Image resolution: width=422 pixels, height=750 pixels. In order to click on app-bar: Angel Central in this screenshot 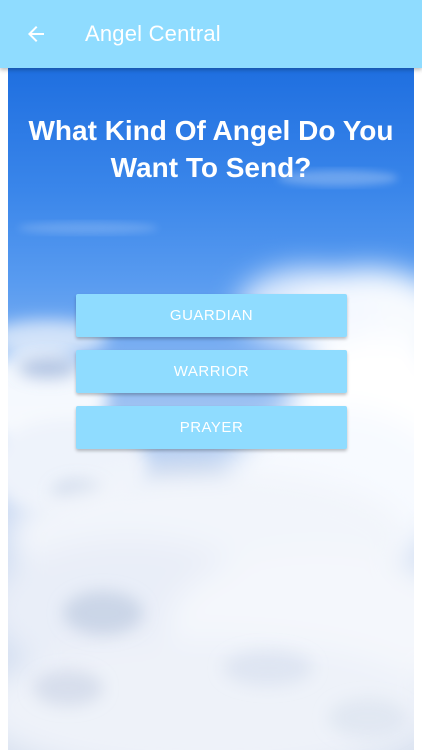, I will do `click(211, 34)`.